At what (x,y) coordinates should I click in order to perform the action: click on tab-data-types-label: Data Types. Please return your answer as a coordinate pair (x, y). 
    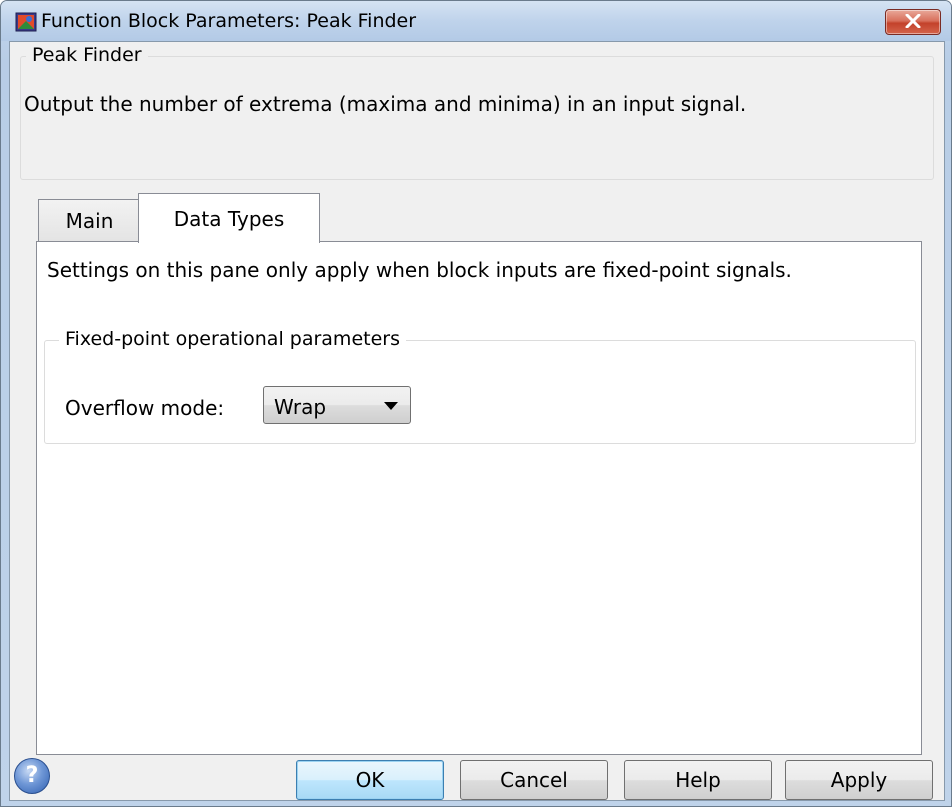
    Looking at the image, I should click on (229, 219).